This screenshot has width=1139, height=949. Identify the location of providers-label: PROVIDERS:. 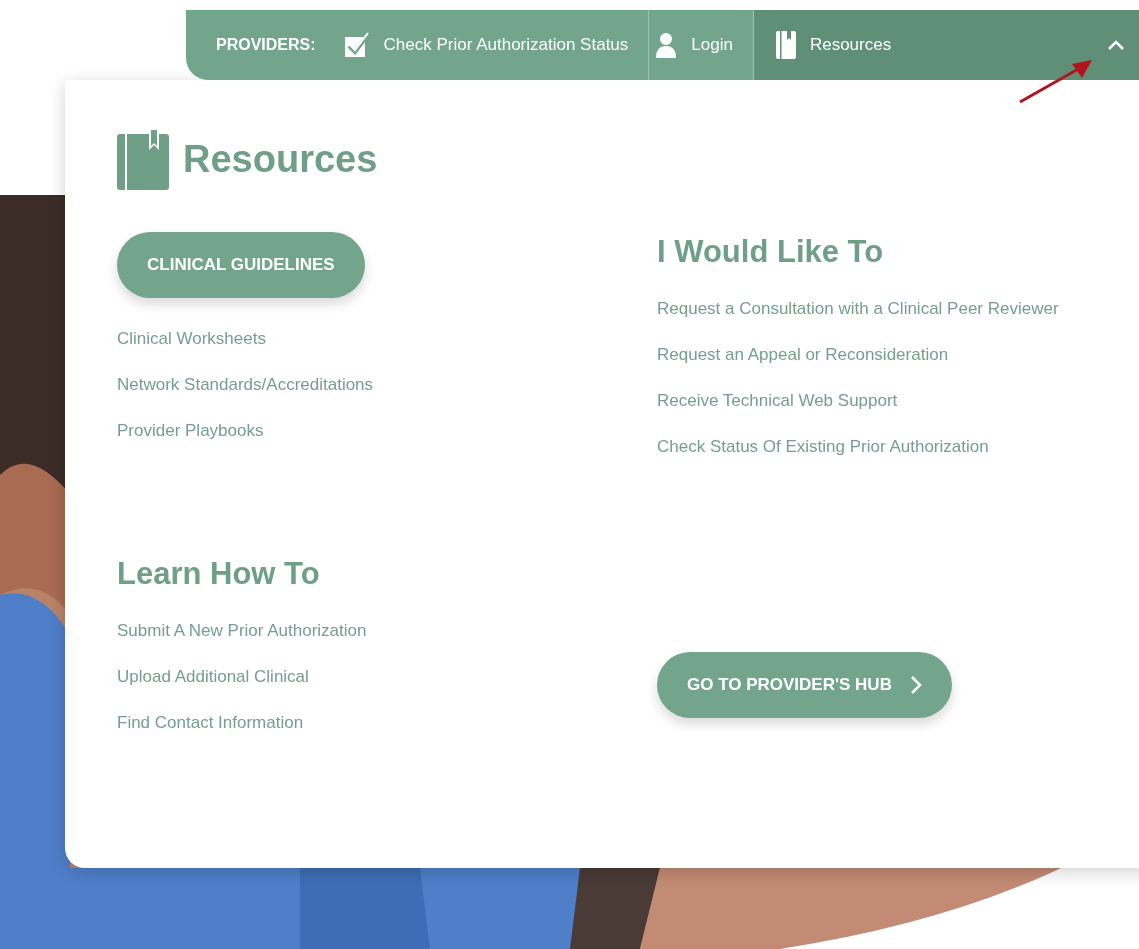
(266, 45).